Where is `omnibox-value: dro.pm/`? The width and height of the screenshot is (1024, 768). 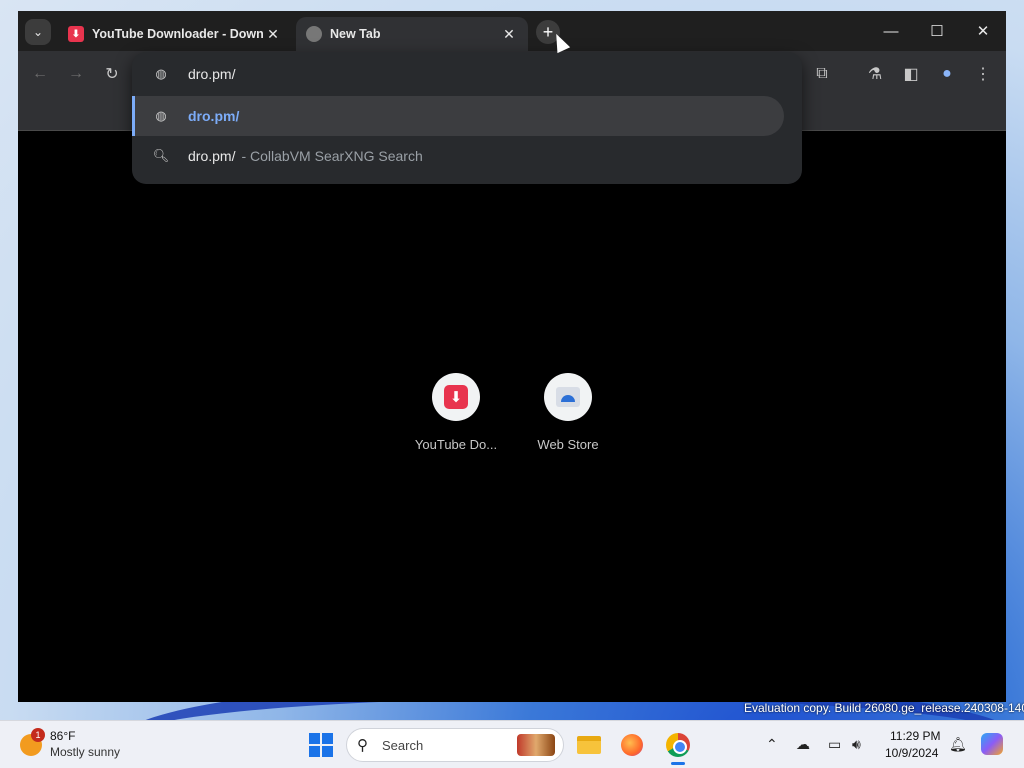
omnibox-value: dro.pm/ is located at coordinates (212, 74).